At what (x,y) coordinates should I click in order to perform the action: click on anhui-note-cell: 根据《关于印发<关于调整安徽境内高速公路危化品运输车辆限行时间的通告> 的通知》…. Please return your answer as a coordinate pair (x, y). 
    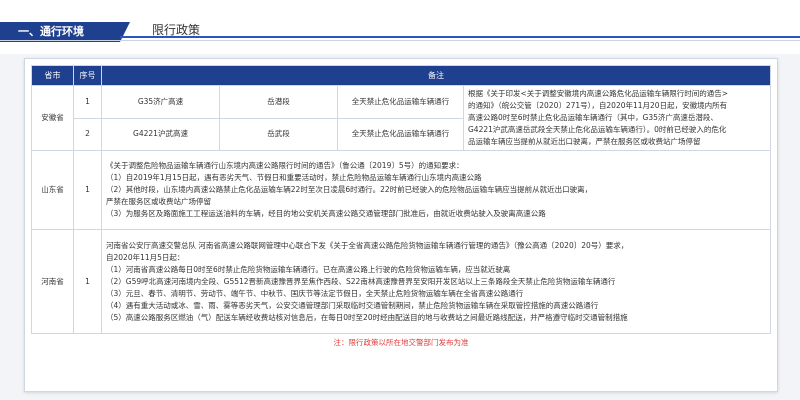
    Looking at the image, I should click on (617, 118).